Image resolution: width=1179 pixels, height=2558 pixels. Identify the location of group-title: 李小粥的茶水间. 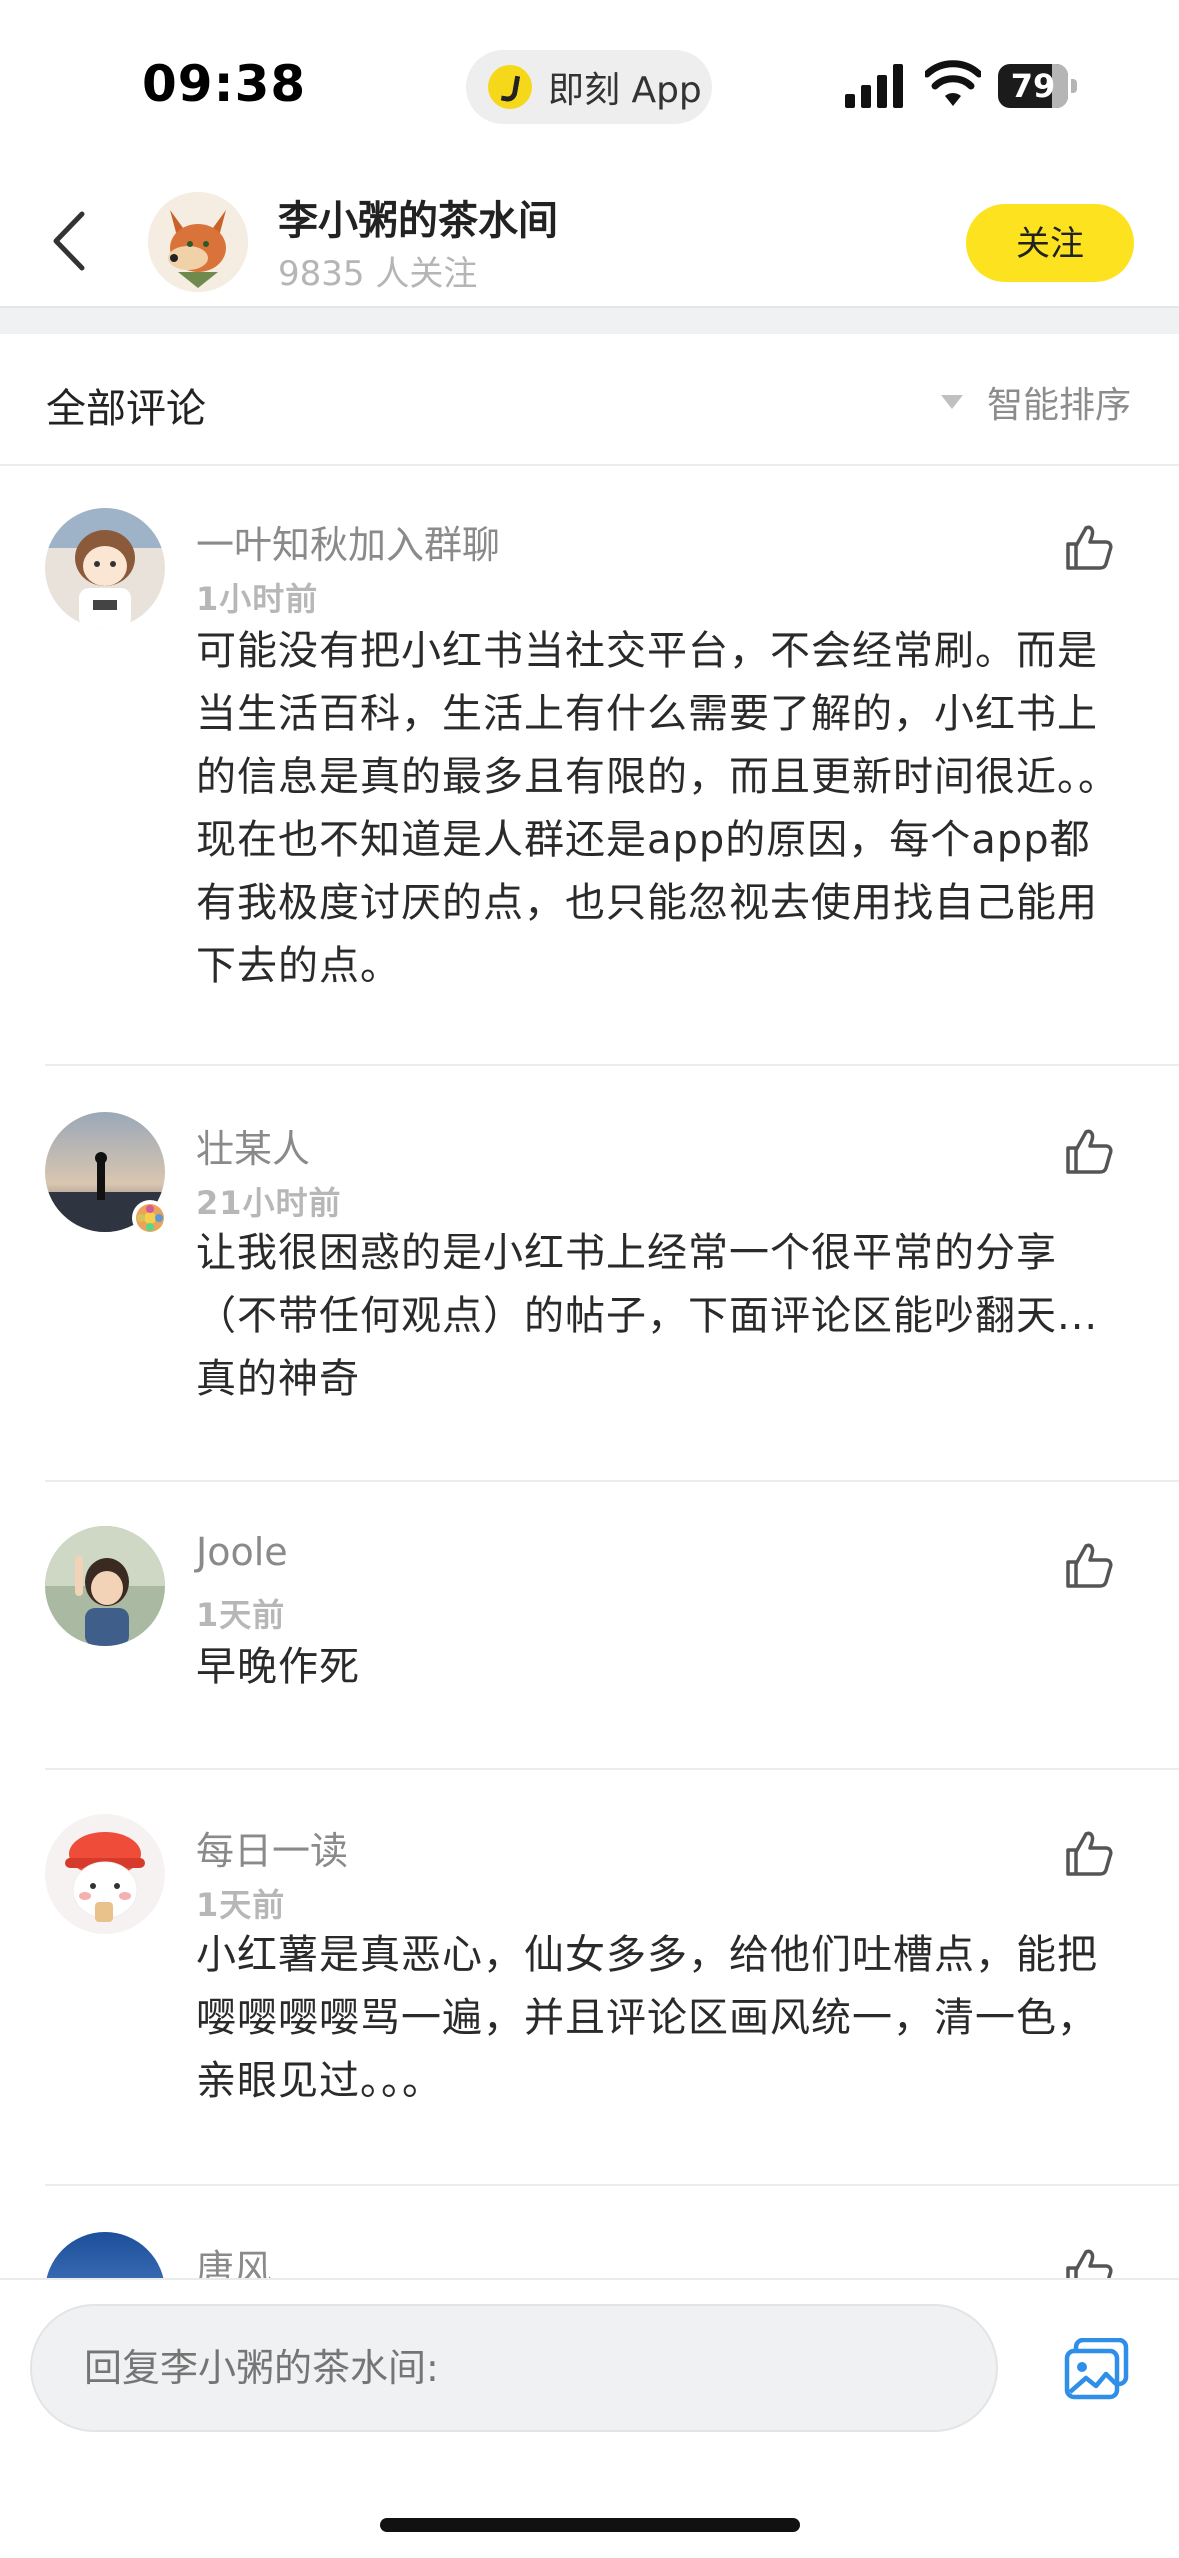
(418, 221).